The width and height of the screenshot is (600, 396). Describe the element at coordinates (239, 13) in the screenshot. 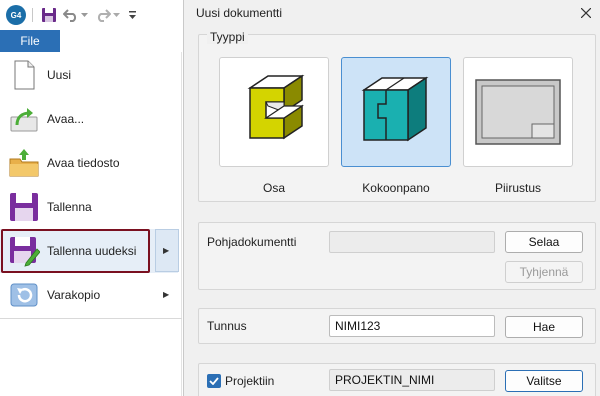

I see `dialog-title: Uusi dokumentti` at that location.